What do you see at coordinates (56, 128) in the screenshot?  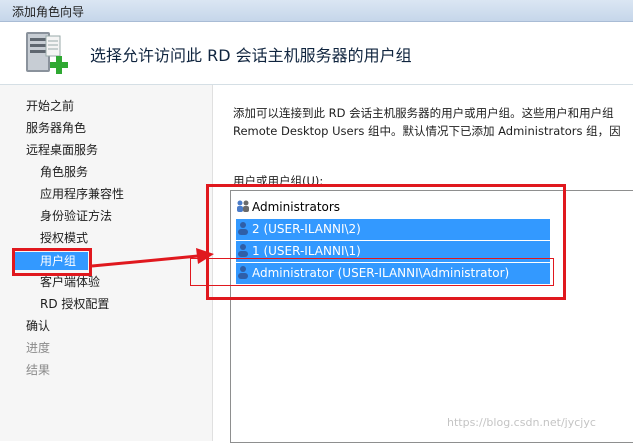 I see `nav-item-server-roles: 服务器角色` at bounding box center [56, 128].